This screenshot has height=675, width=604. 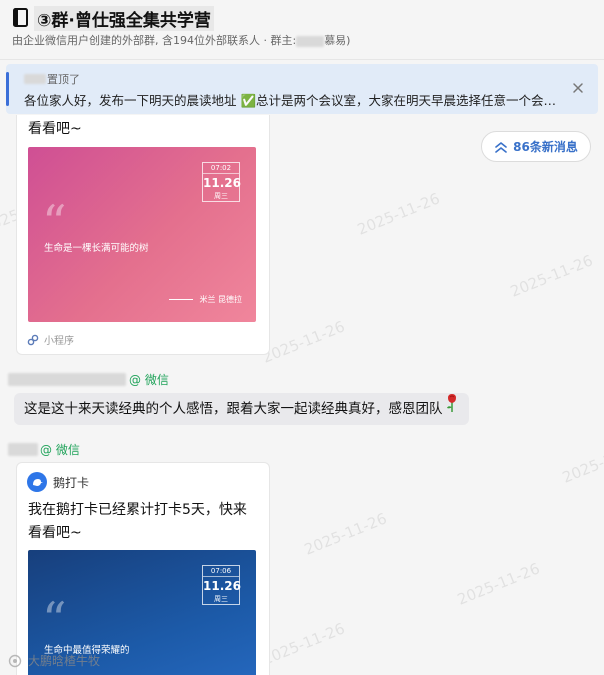 What do you see at coordinates (96, 248) in the screenshot?
I see `quote-text: 生命是一棵长满可能的树` at bounding box center [96, 248].